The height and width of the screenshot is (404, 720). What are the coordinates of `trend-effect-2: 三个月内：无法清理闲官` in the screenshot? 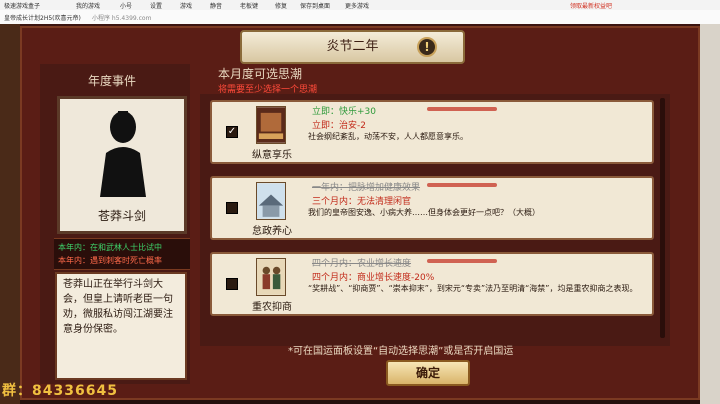 It's located at (362, 202).